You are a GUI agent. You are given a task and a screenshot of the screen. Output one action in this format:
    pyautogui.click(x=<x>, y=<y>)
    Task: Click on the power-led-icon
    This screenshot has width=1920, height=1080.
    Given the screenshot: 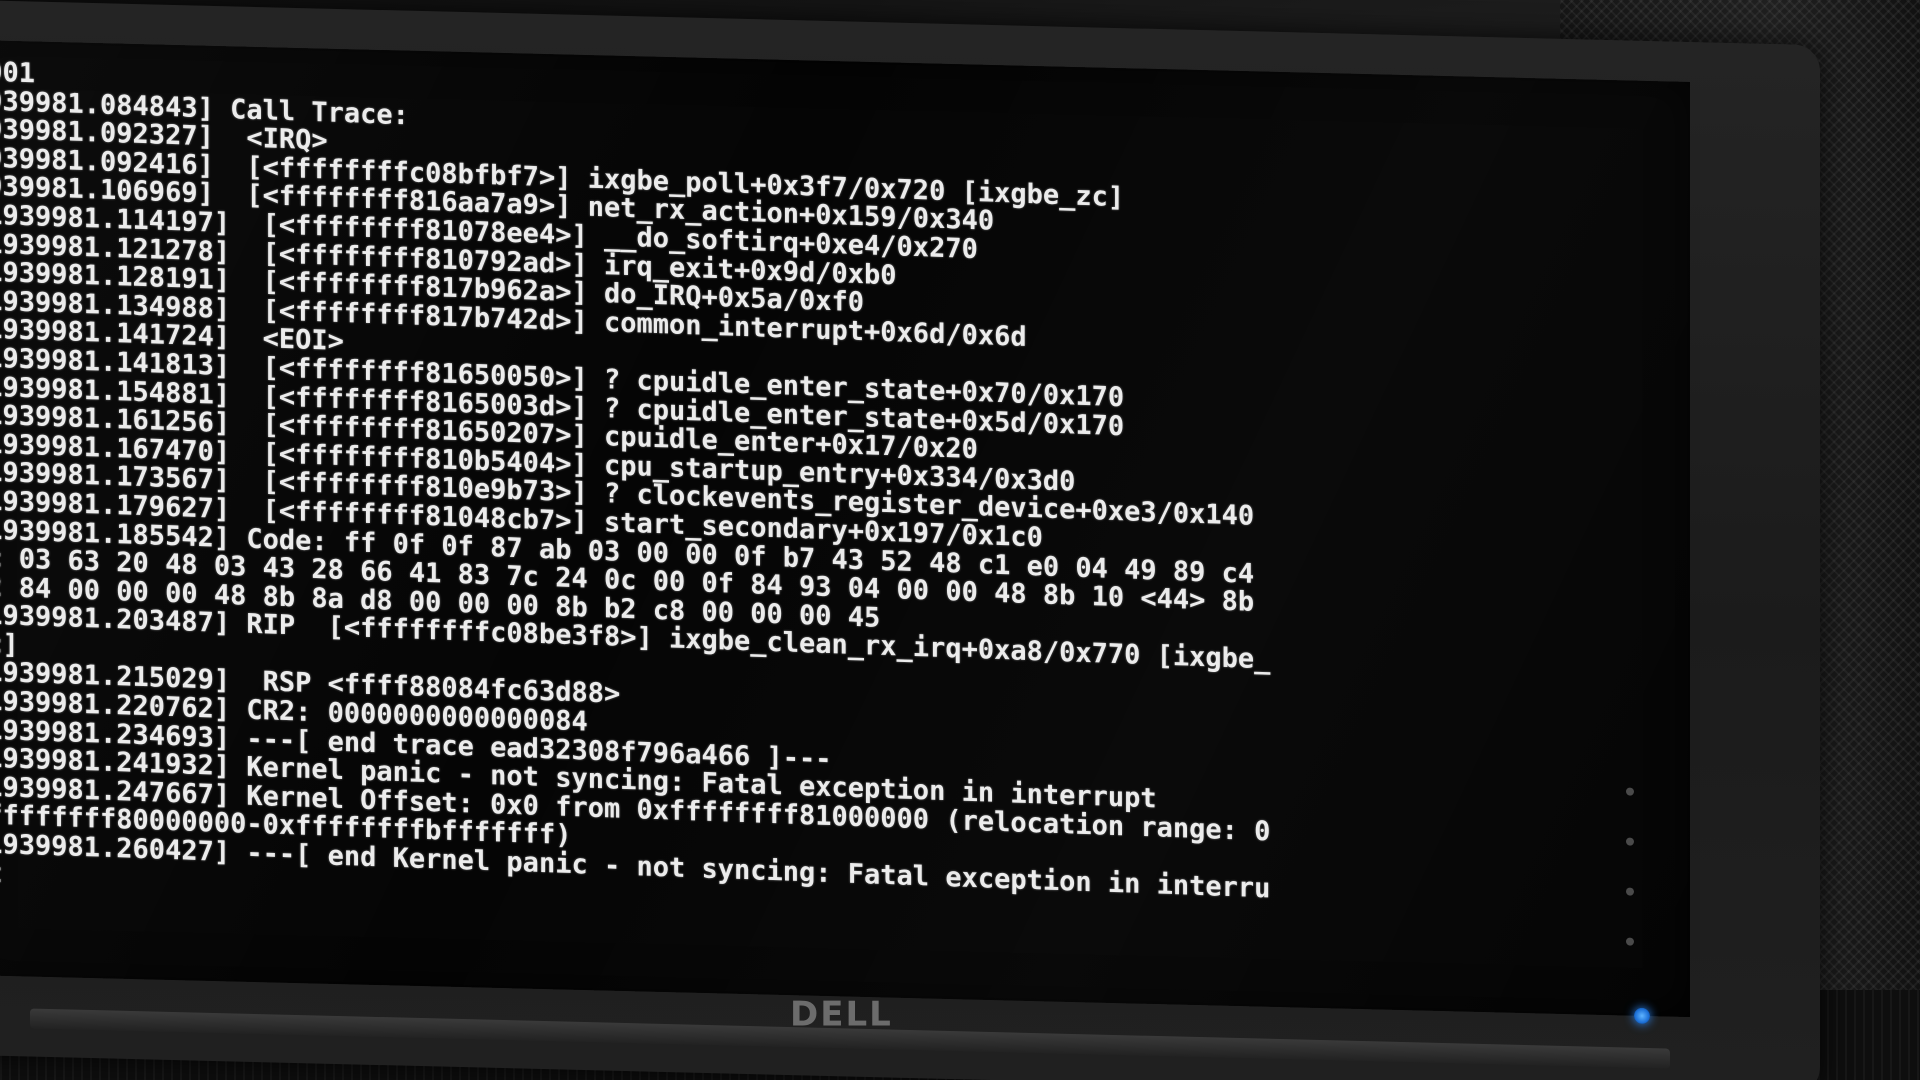 What is the action you would take?
    pyautogui.click(x=1642, y=1016)
    